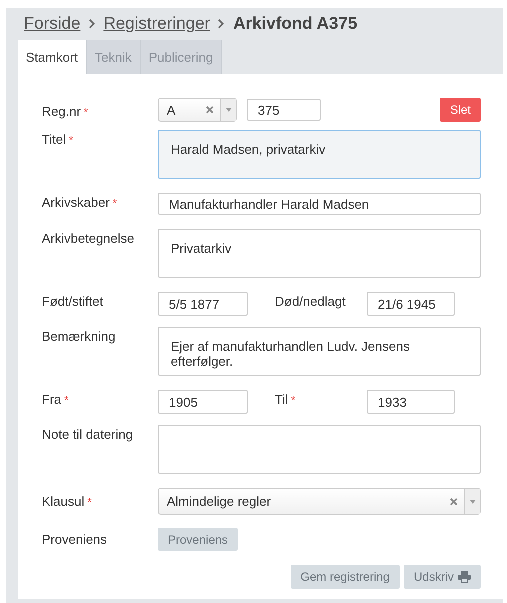 The image size is (507, 603). What do you see at coordinates (411, 402) in the screenshot?
I see `text-field: 1933` at bounding box center [411, 402].